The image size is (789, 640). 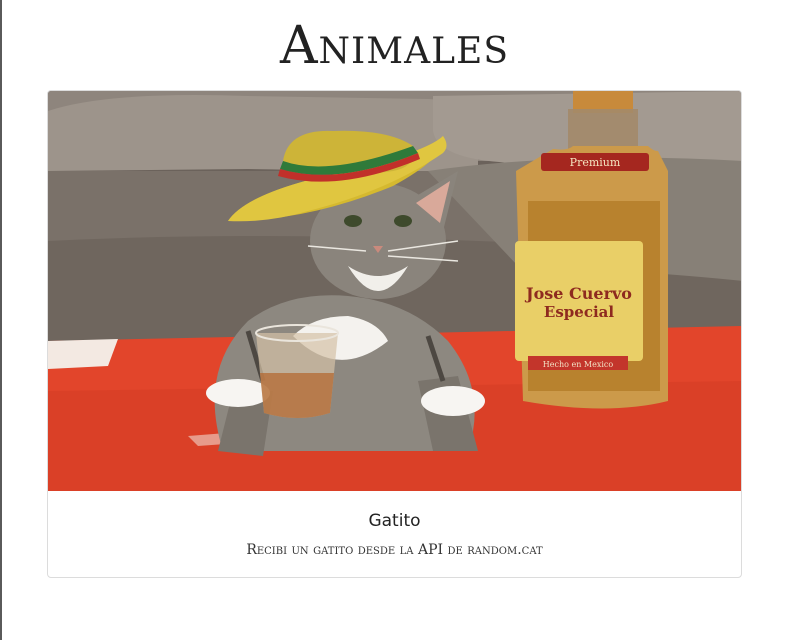 I want to click on bottle-label-sub: Especial, so click(x=579, y=312).